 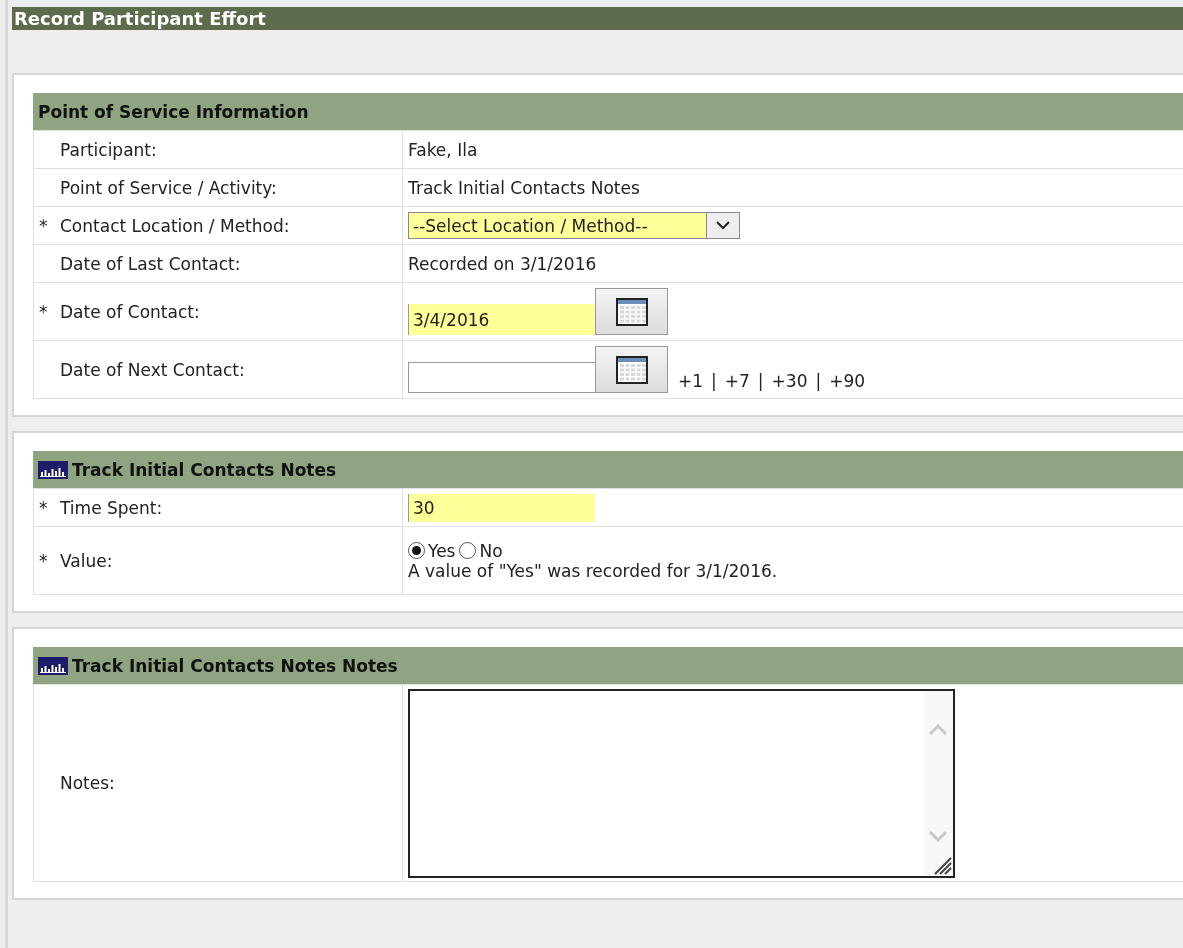 What do you see at coordinates (130, 311) in the screenshot?
I see `field-label: Date of Contact:` at bounding box center [130, 311].